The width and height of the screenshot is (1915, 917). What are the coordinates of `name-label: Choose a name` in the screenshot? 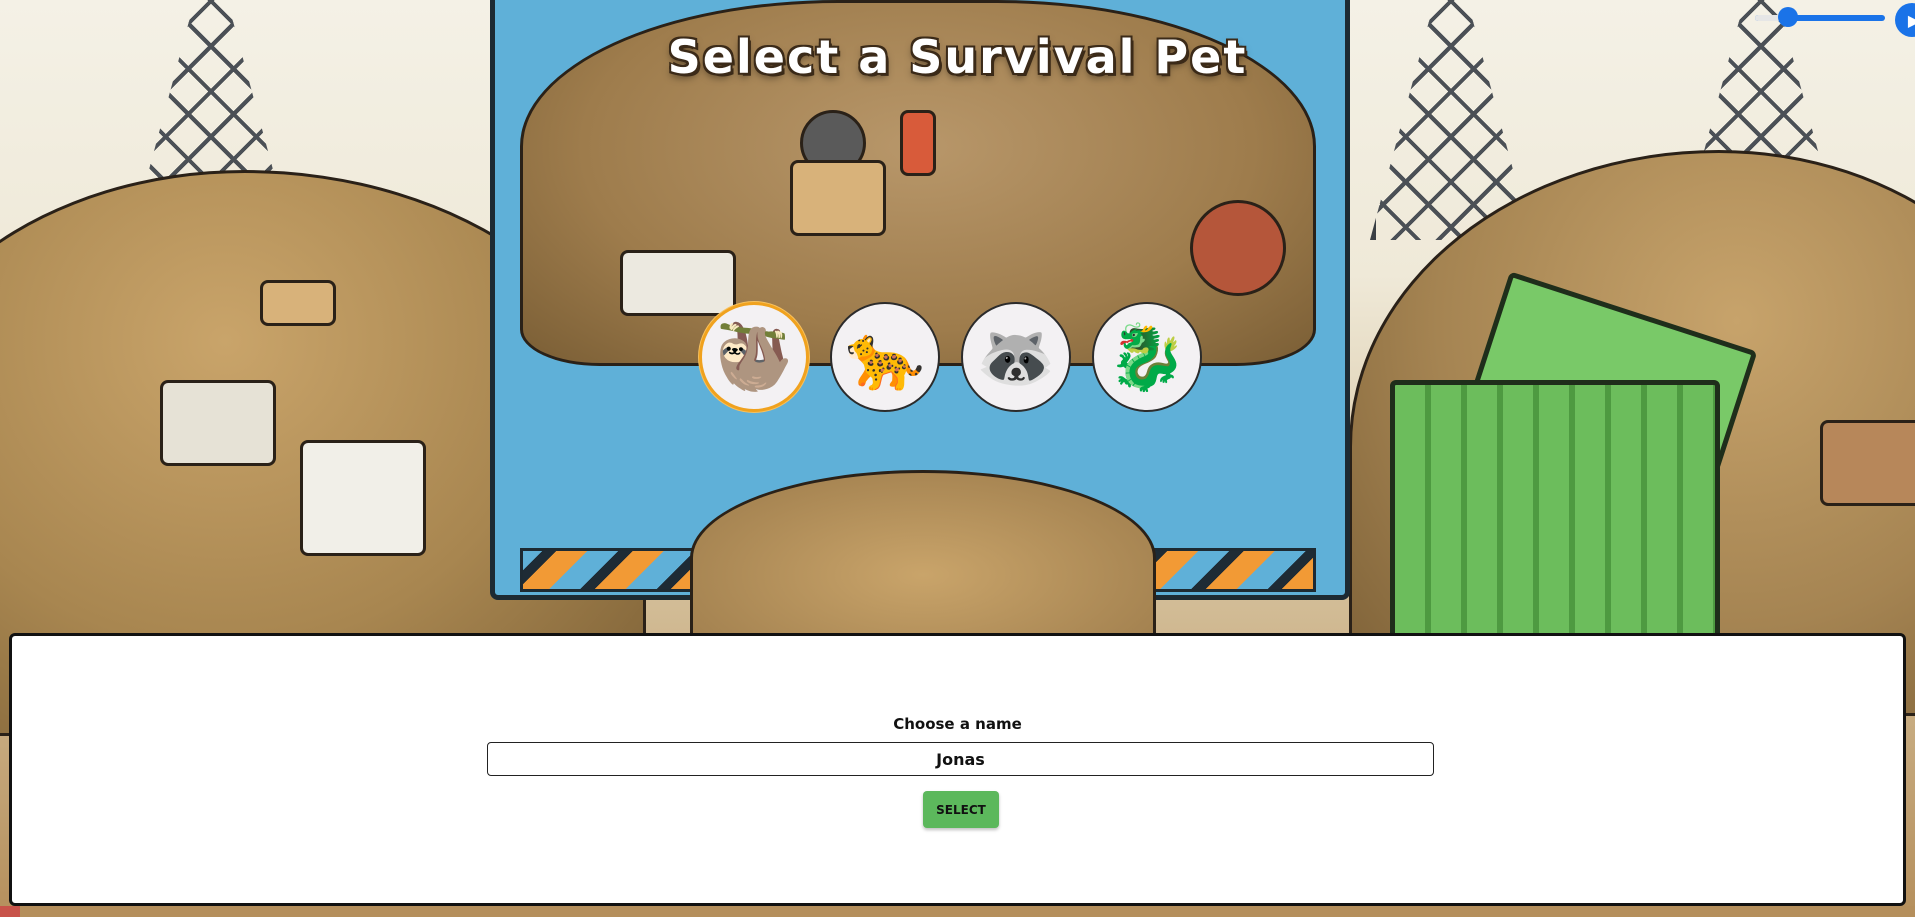 It's located at (957, 724).